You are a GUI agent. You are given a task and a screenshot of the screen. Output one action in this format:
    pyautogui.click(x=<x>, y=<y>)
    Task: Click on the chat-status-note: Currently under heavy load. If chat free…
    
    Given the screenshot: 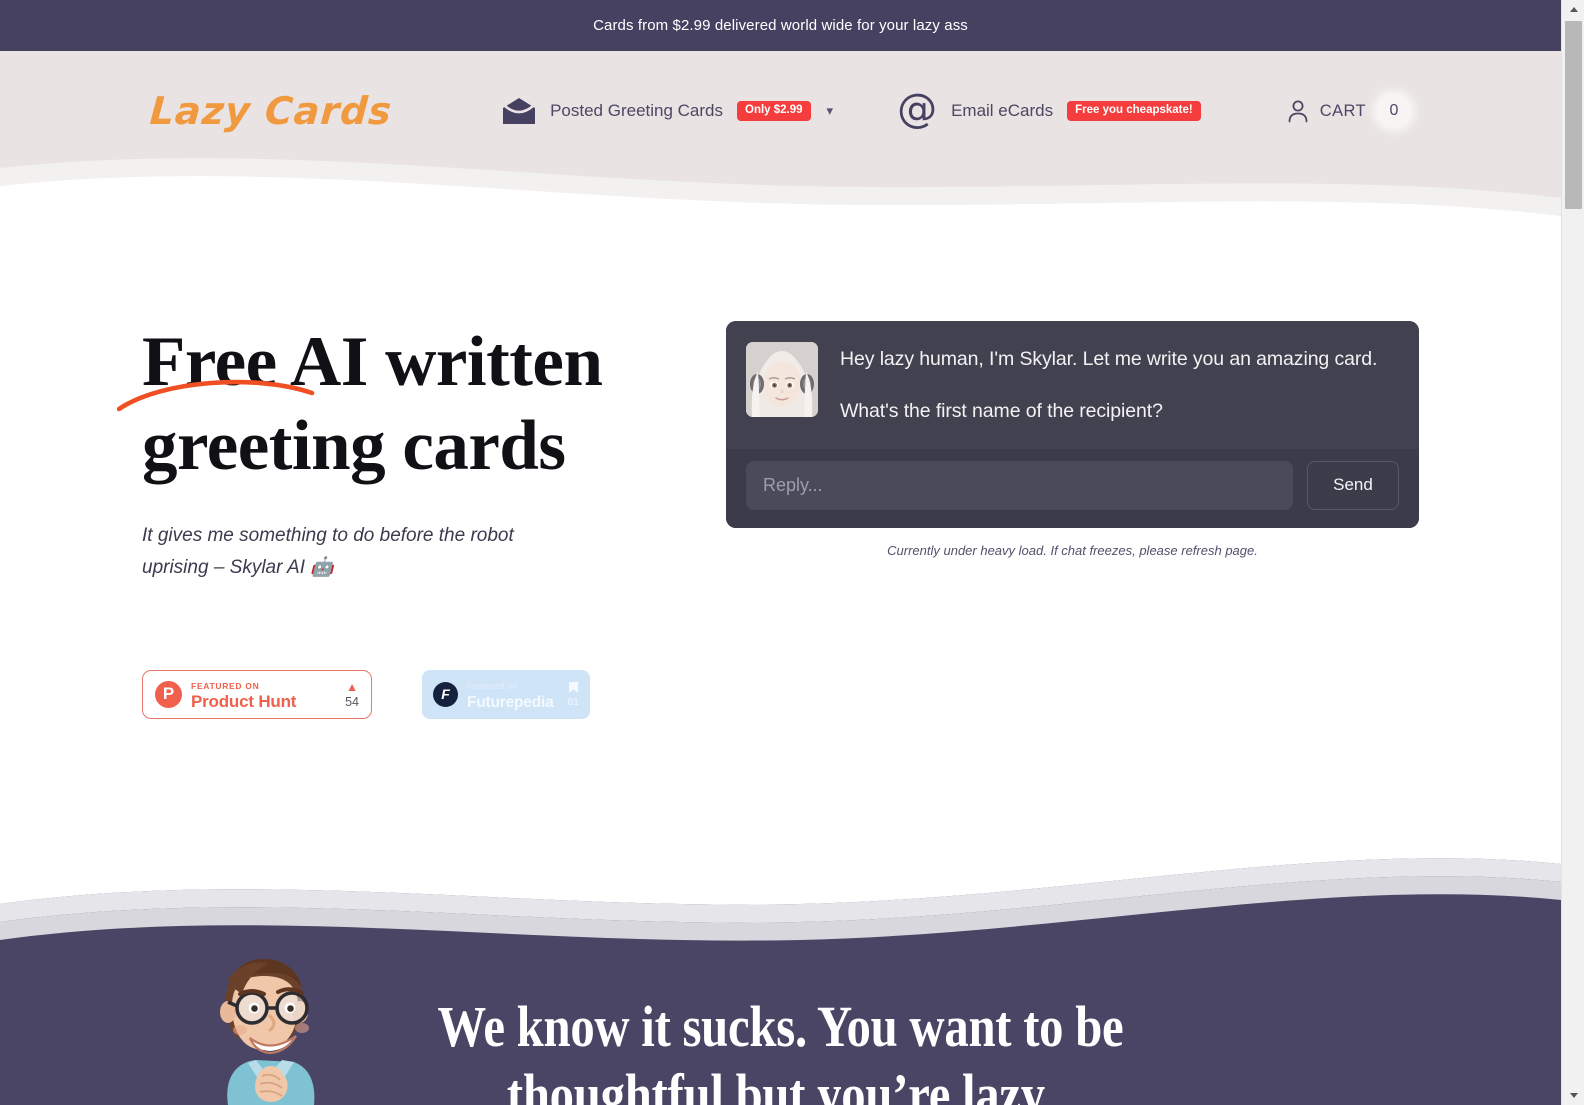 What is the action you would take?
    pyautogui.click(x=1072, y=550)
    